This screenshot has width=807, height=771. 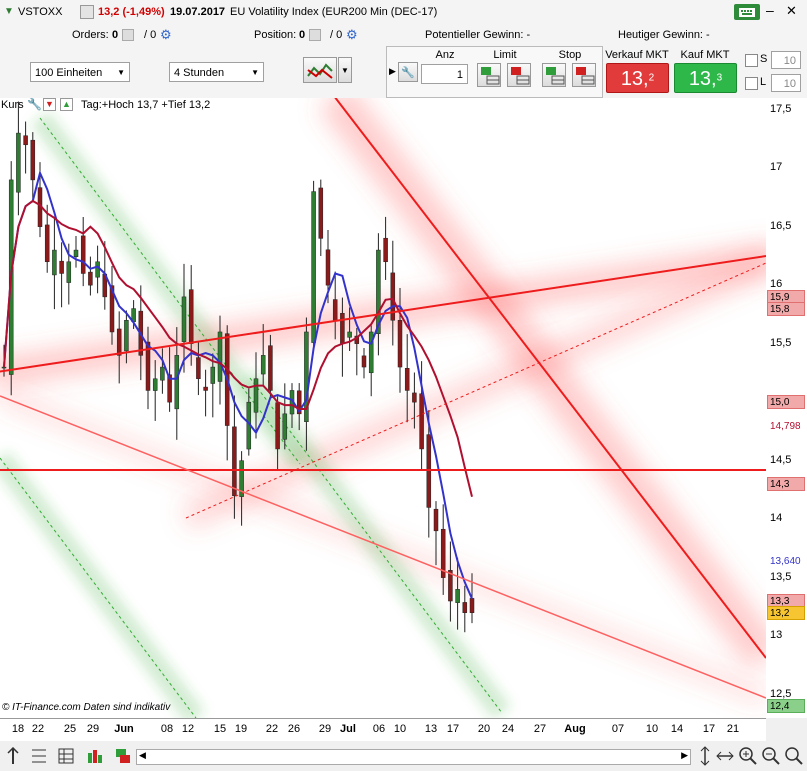 What do you see at coordinates (34, 104) in the screenshot?
I see `wrench-icon: 🔧` at bounding box center [34, 104].